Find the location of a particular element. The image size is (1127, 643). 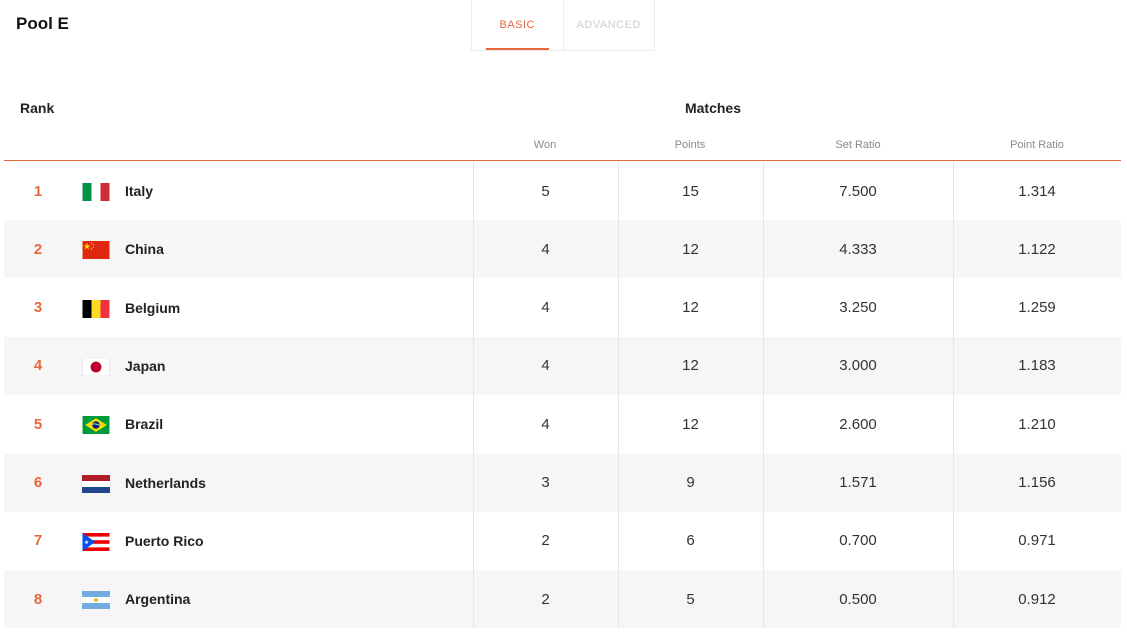

rank-value: 5 is located at coordinates (38, 424).